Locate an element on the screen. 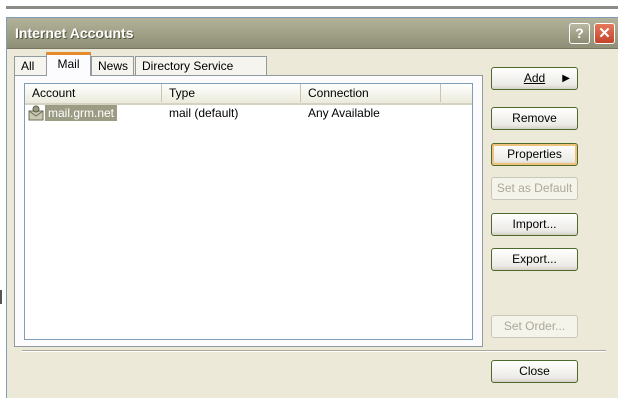  column-label: Account is located at coordinates (54, 93).